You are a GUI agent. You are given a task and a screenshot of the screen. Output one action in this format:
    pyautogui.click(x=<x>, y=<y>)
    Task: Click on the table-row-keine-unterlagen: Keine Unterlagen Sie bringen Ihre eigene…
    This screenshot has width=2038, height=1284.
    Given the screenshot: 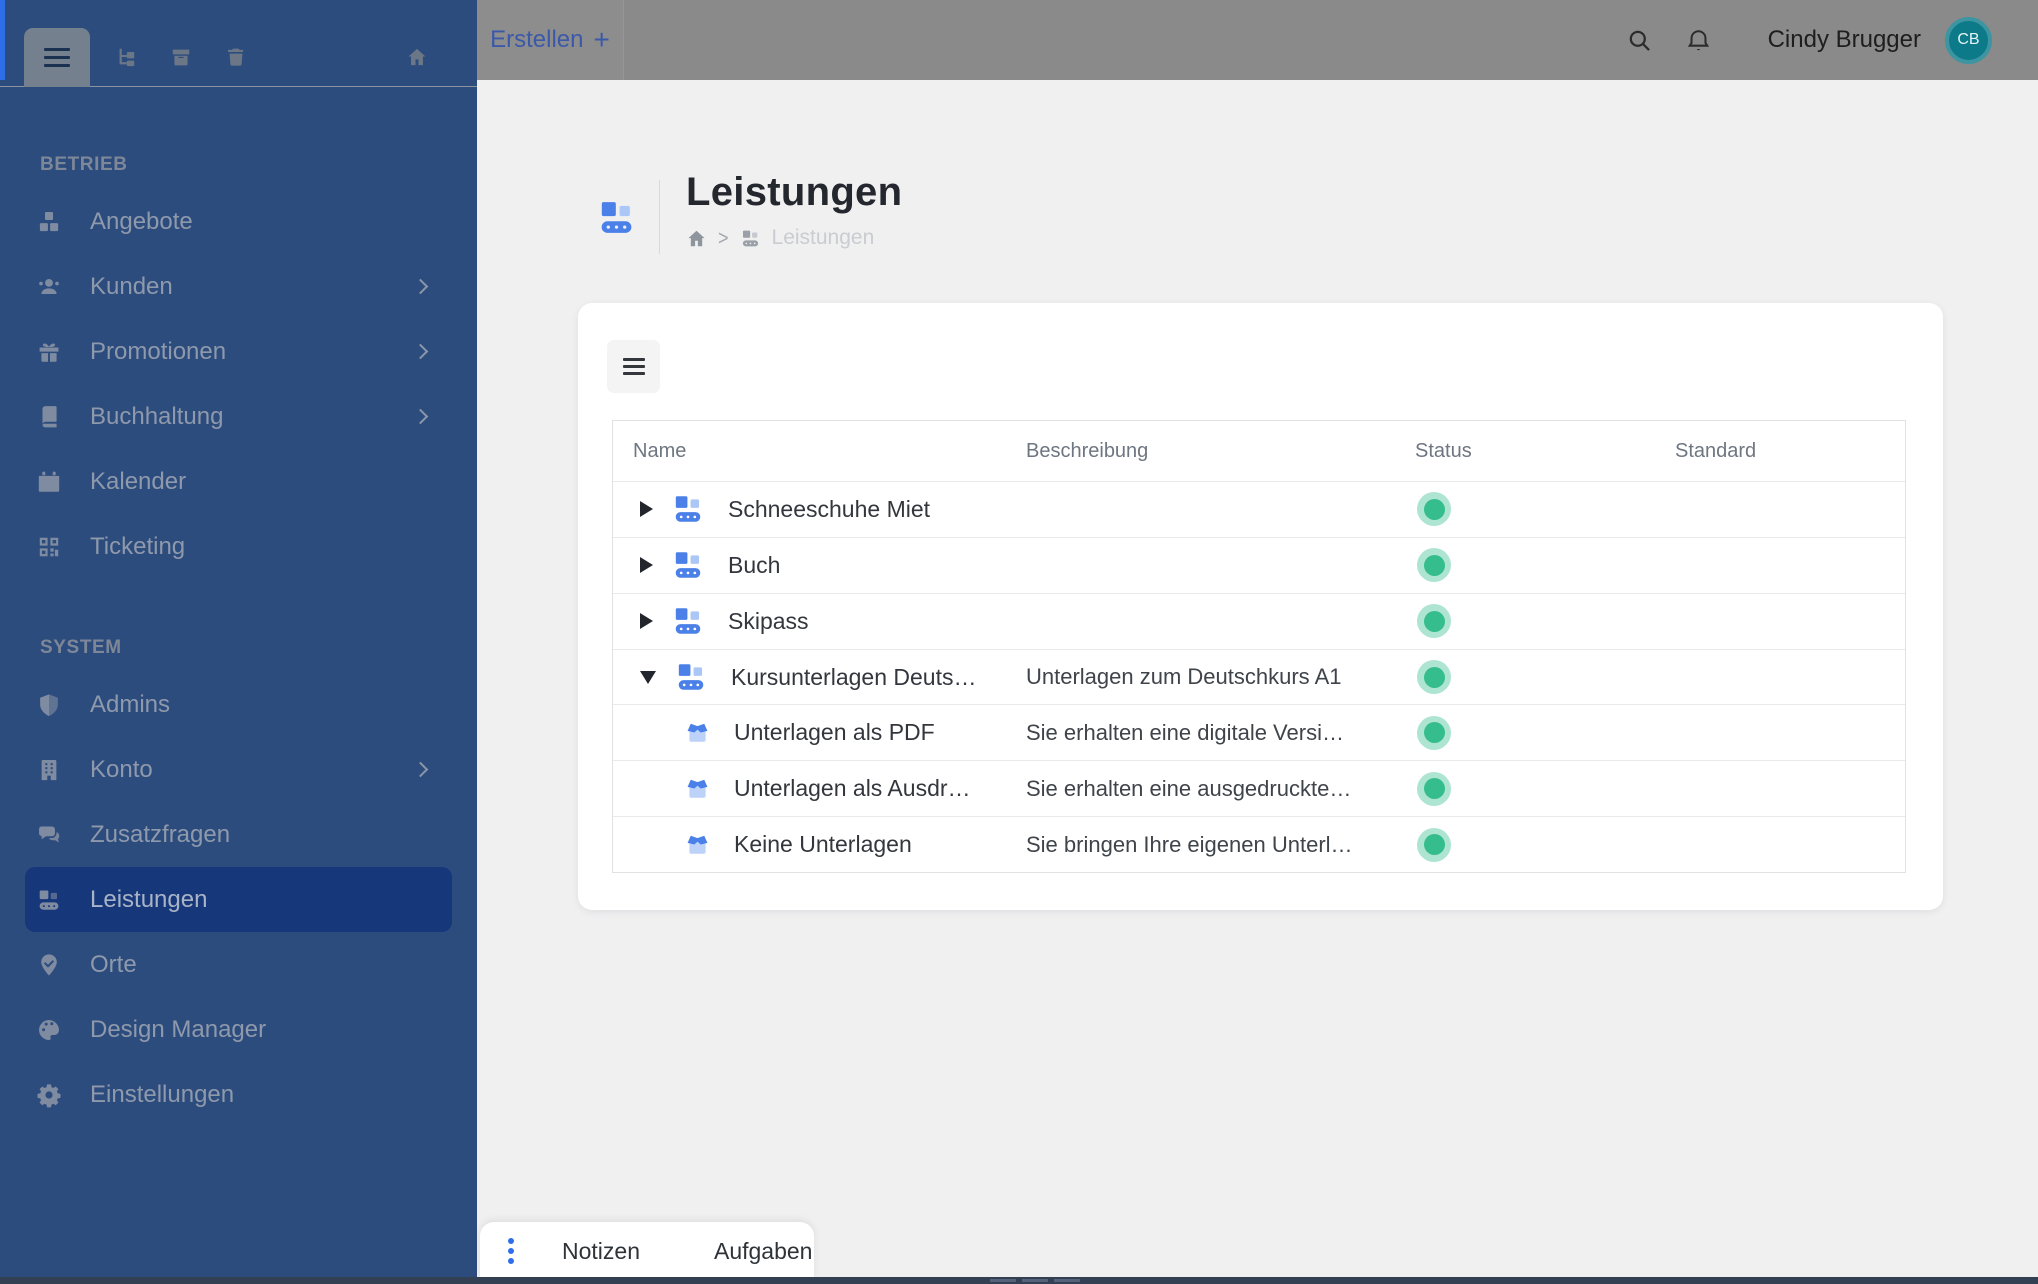 What is the action you would take?
    pyautogui.click(x=1259, y=844)
    